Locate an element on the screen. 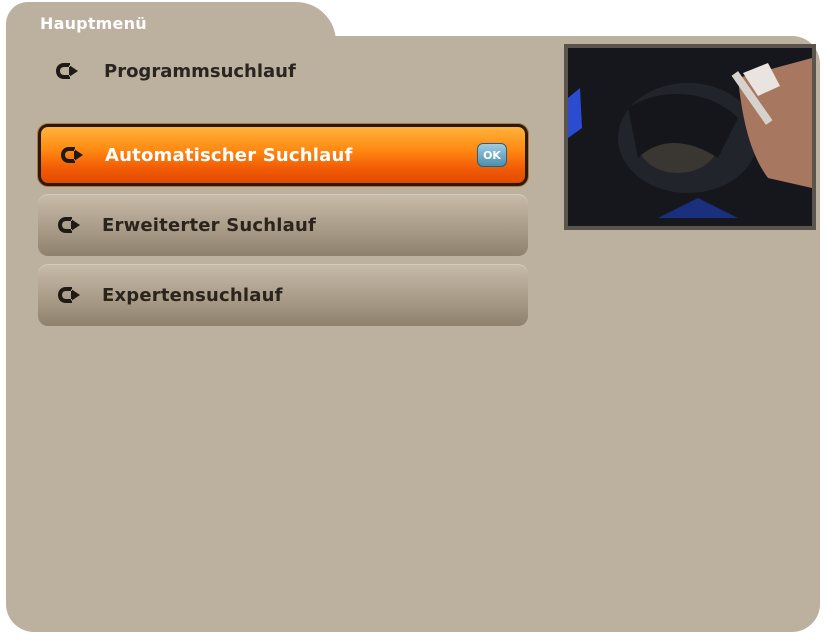  ok-badge-icon: OK is located at coordinates (492, 155).